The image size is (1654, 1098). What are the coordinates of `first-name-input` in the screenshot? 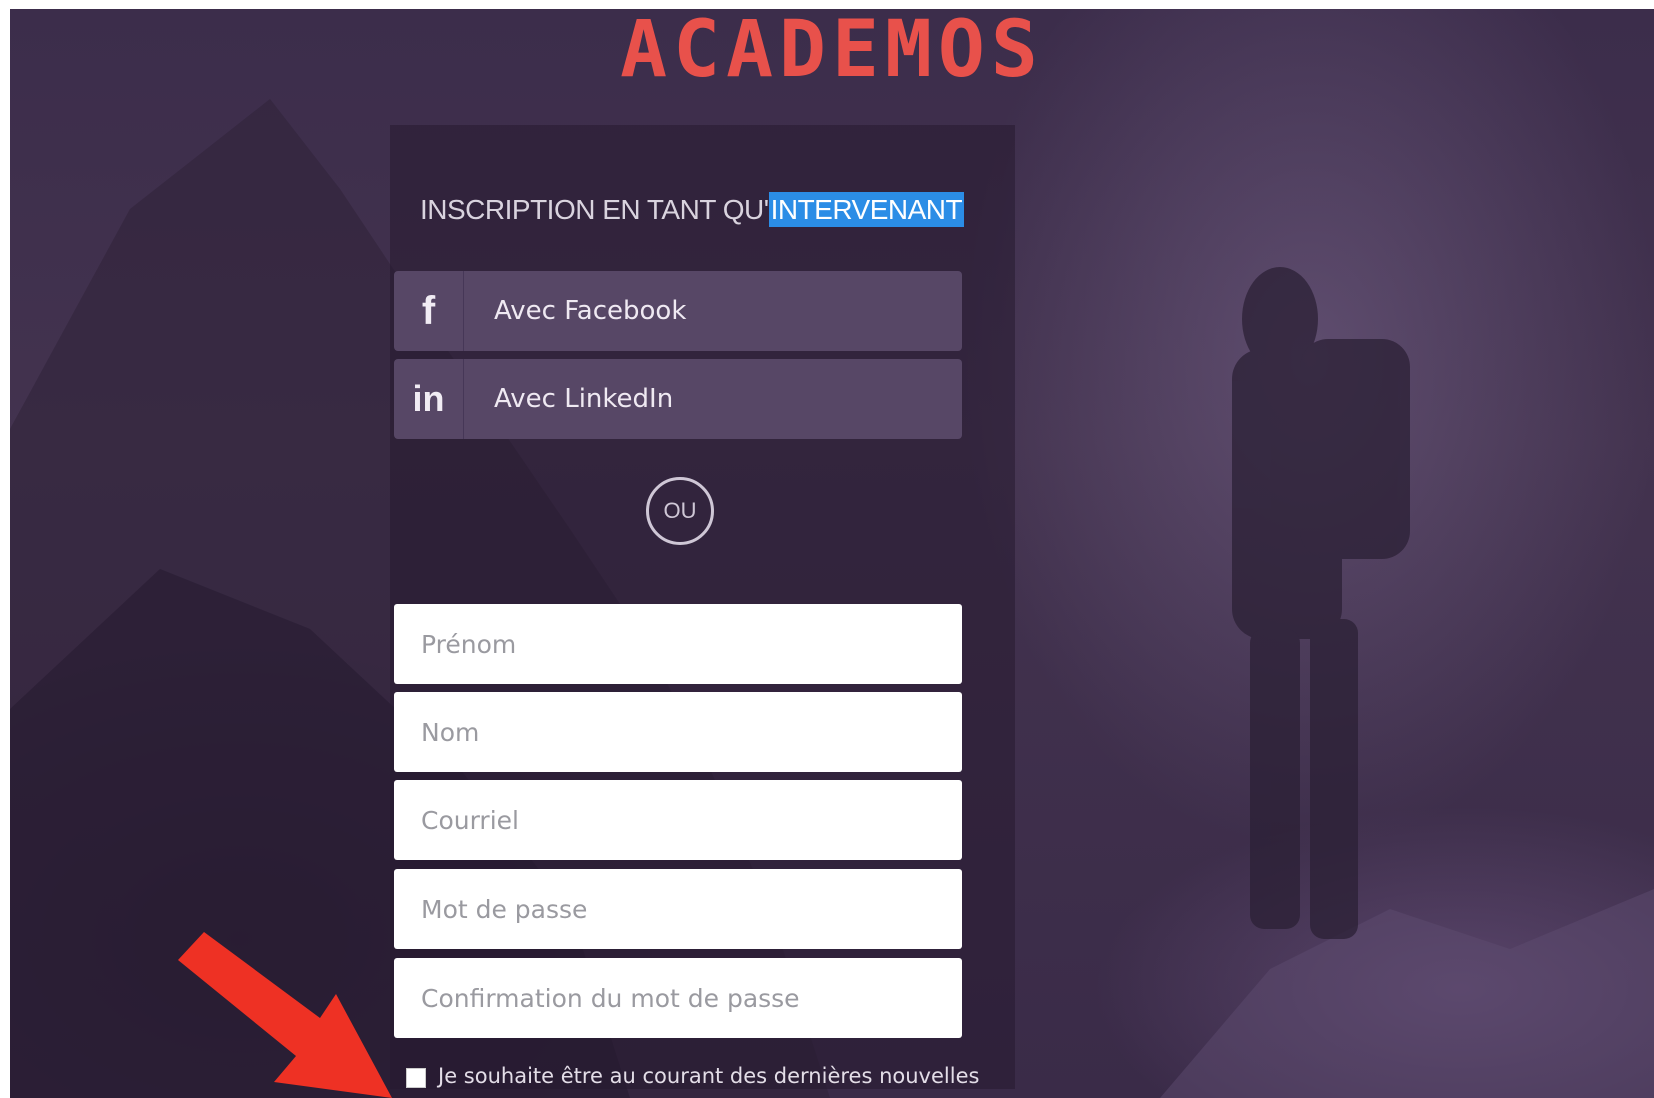 It's located at (678, 644).